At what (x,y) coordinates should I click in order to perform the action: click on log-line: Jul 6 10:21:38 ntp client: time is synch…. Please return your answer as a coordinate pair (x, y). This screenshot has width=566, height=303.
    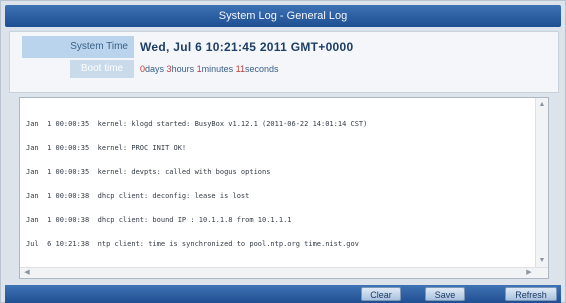
    Looking at the image, I should click on (192, 244).